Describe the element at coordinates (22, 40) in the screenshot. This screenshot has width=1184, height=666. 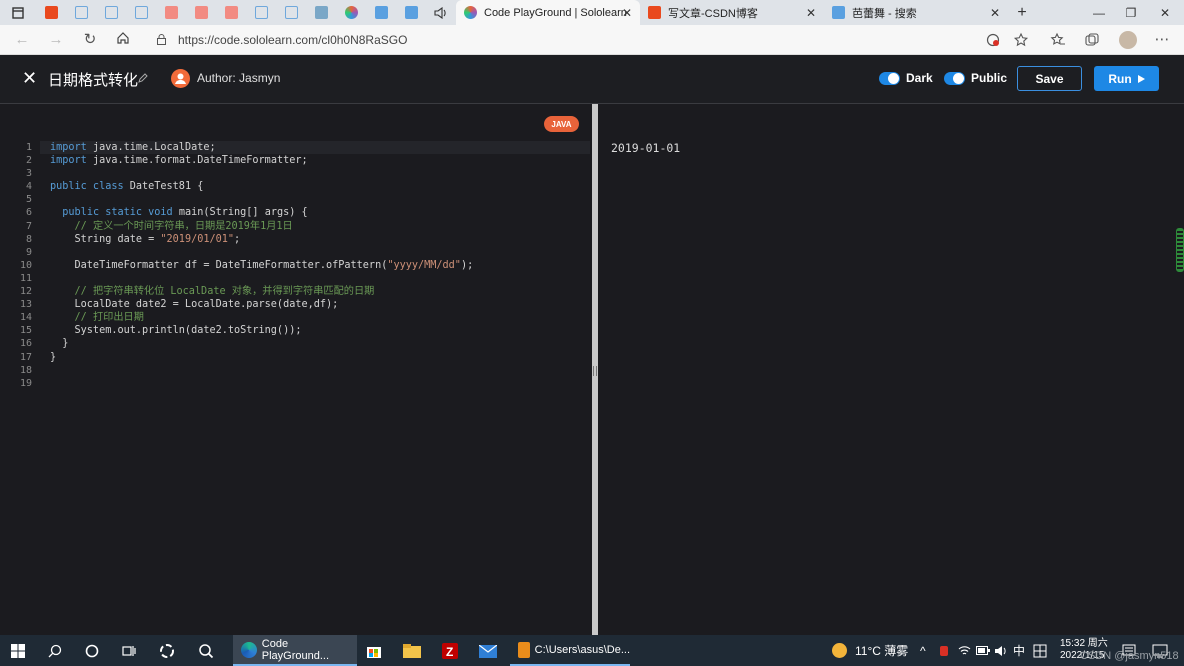
I see `back-button: ←` at that location.